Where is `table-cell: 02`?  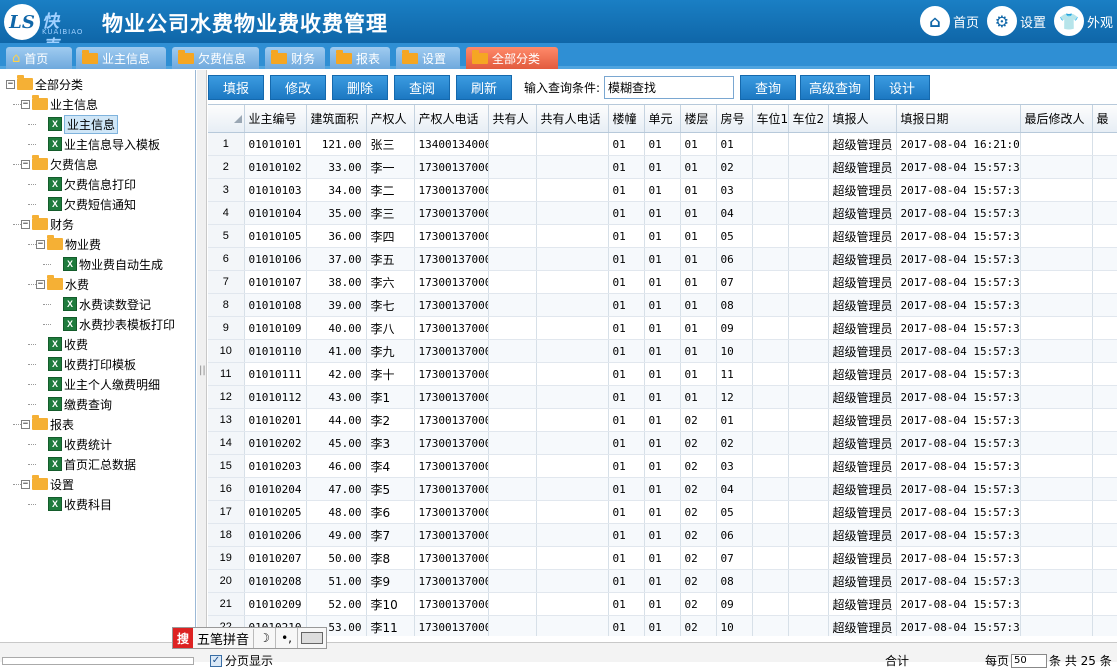
table-cell: 02 is located at coordinates (698, 581).